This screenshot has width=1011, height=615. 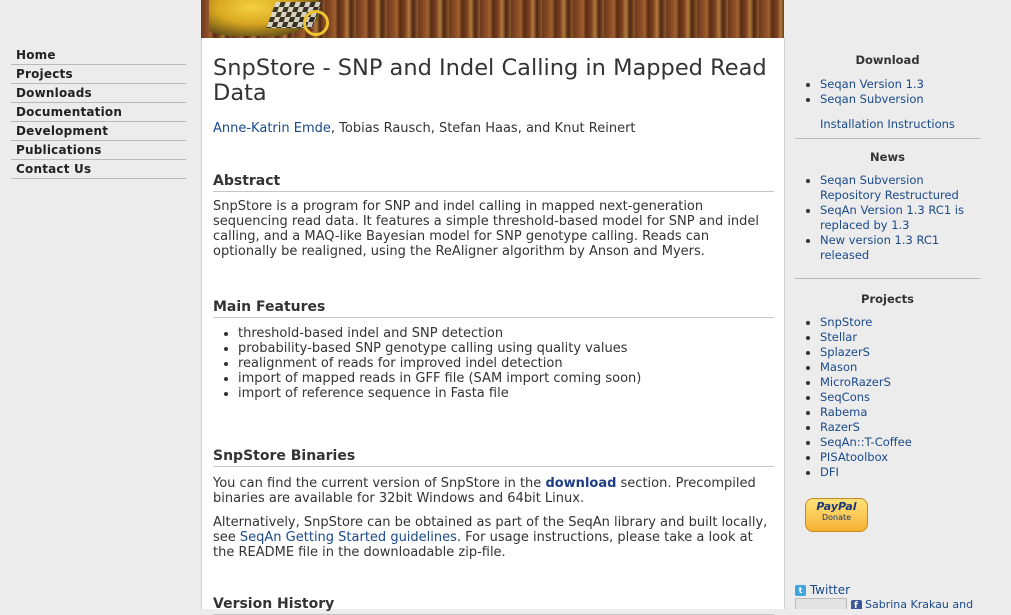 What do you see at coordinates (843, 412) in the screenshot?
I see `project-link-rabema: Rabema` at bounding box center [843, 412].